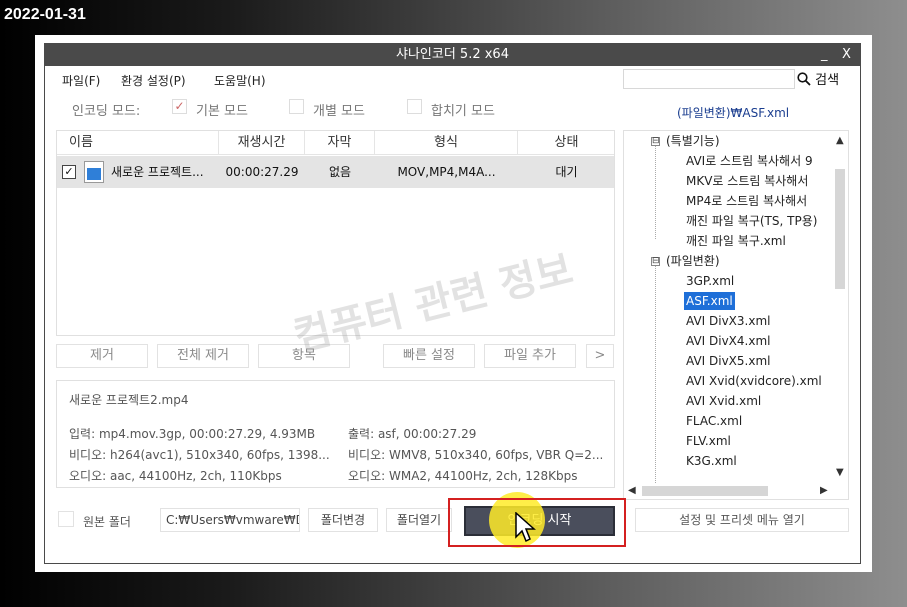 This screenshot has width=907, height=607. Describe the element at coordinates (340, 172) in the screenshot. I see `row-subtitle: 없음` at that location.